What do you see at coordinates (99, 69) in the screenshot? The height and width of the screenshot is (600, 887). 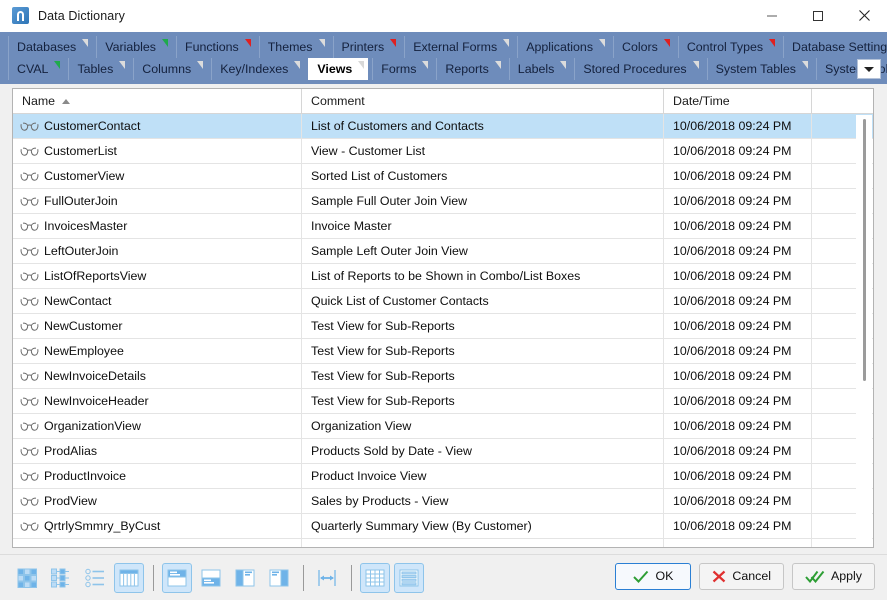 I see `tab-tables: Tables` at bounding box center [99, 69].